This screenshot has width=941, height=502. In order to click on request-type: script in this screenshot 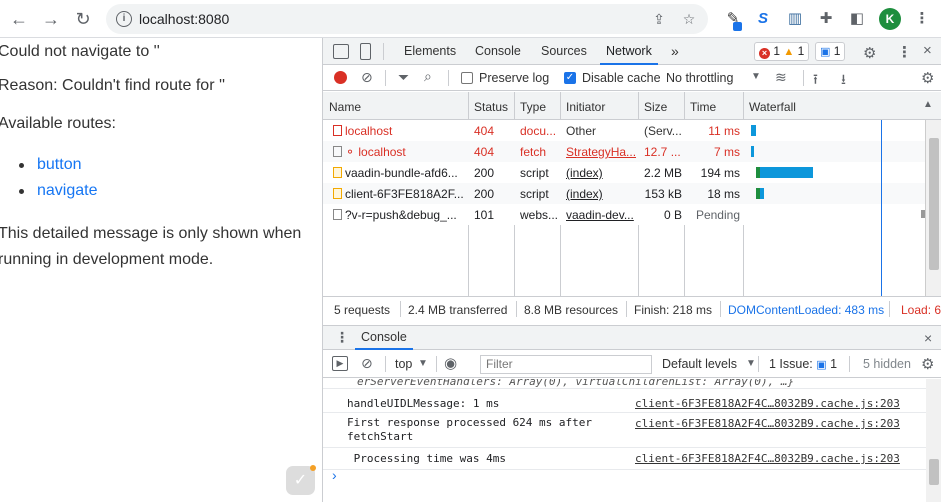, I will do `click(534, 194)`.